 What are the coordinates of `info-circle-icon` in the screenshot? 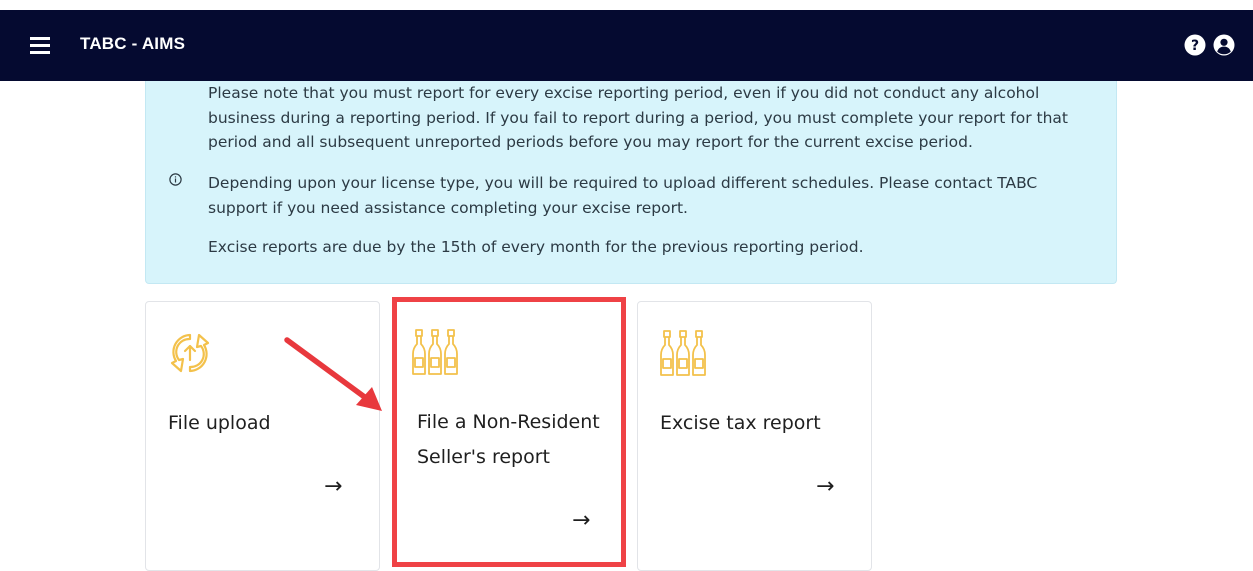 It's located at (175, 177).